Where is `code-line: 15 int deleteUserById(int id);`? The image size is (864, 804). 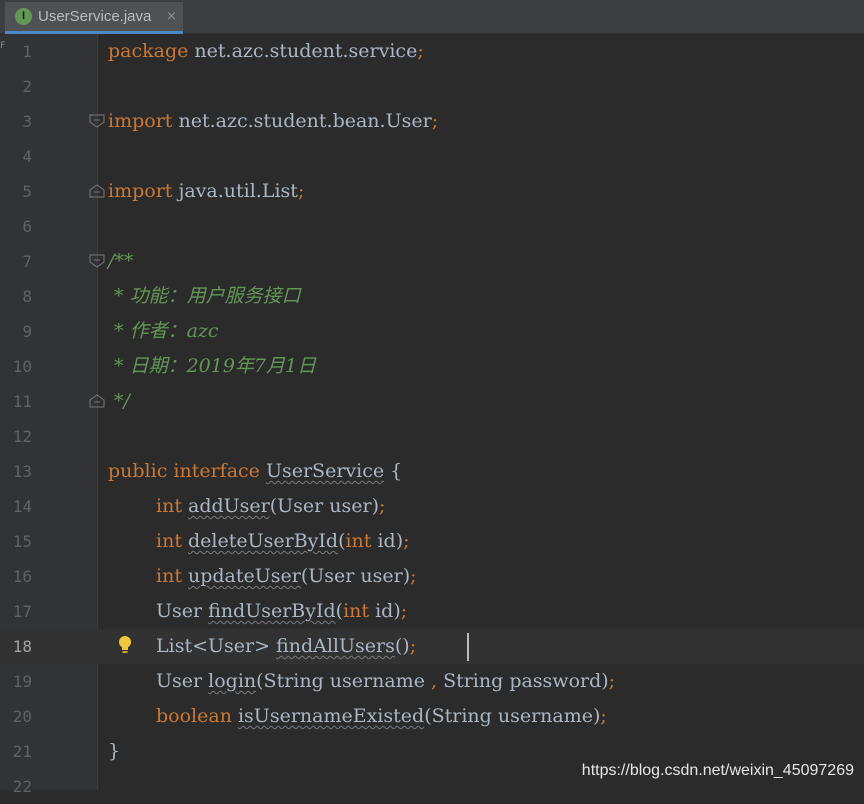 code-line: 15 int deleteUserById(int id); is located at coordinates (432, 541).